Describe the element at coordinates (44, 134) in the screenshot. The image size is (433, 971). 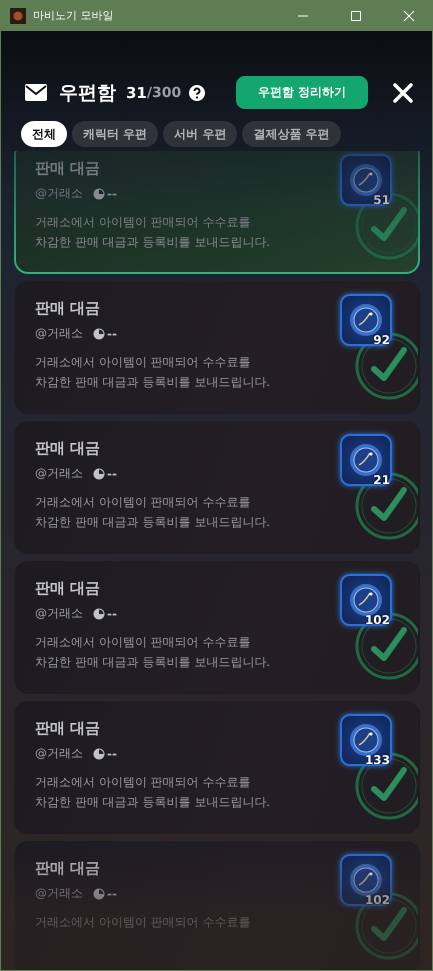
I see `filter-tab: 전체` at that location.